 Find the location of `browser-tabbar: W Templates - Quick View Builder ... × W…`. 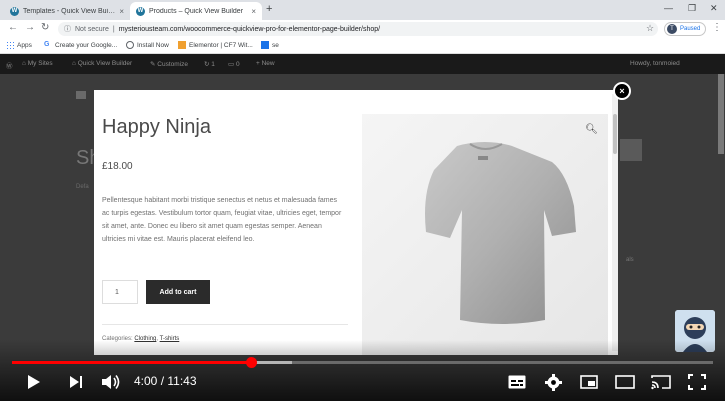

browser-tabbar: W Templates - Quick View Builder ... × W… is located at coordinates (362, 10).